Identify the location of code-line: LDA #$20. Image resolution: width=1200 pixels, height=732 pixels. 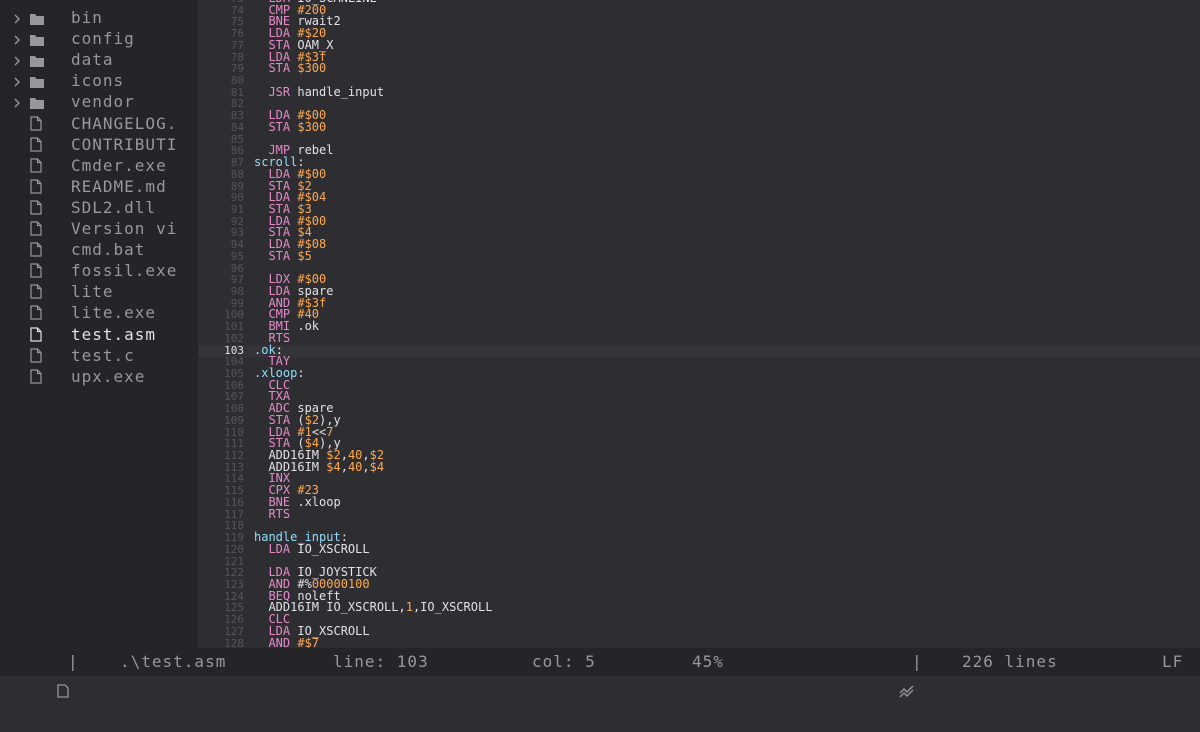
(724, 33).